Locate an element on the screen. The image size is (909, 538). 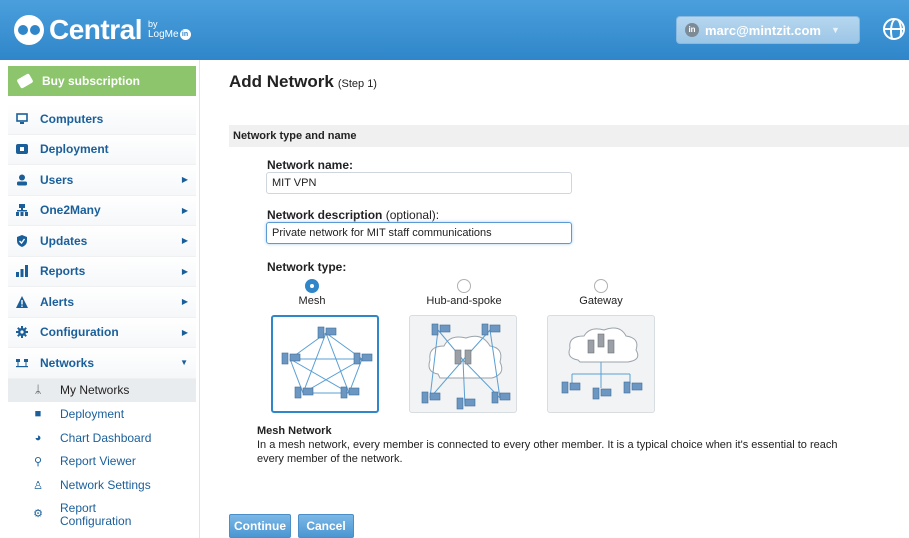
network-icon is located at coordinates (22, 363).